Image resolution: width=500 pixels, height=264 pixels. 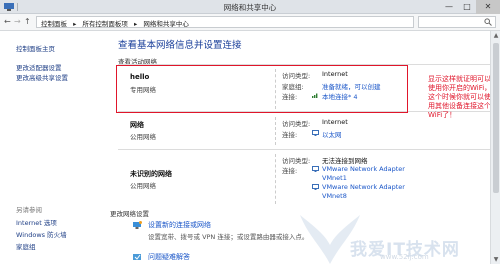 I want to click on up-arrow-icon: ↑, so click(x=27, y=21).